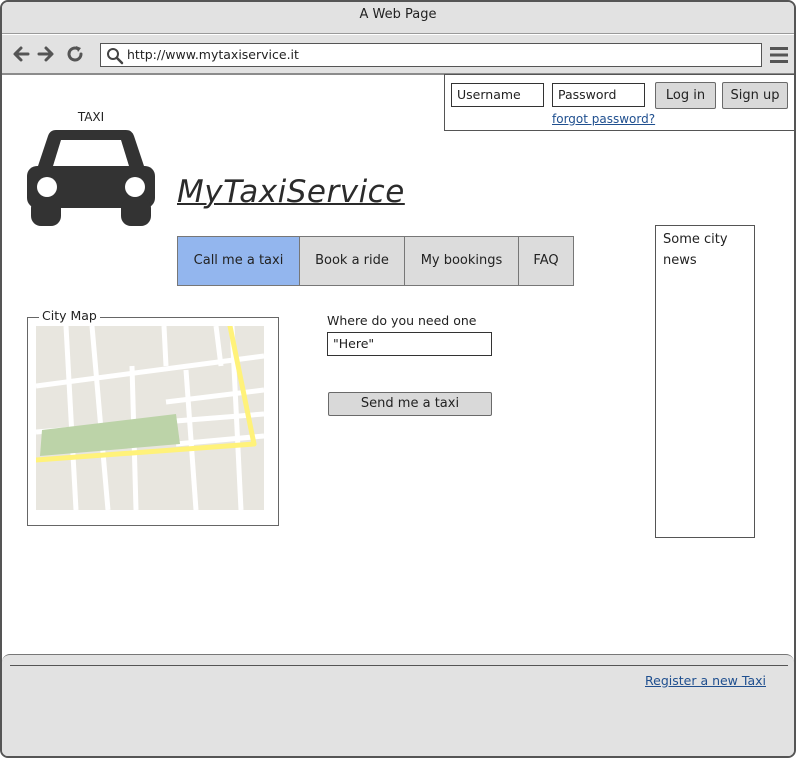  What do you see at coordinates (398, 705) in the screenshot?
I see `page-footer: Register a new Taxi` at bounding box center [398, 705].